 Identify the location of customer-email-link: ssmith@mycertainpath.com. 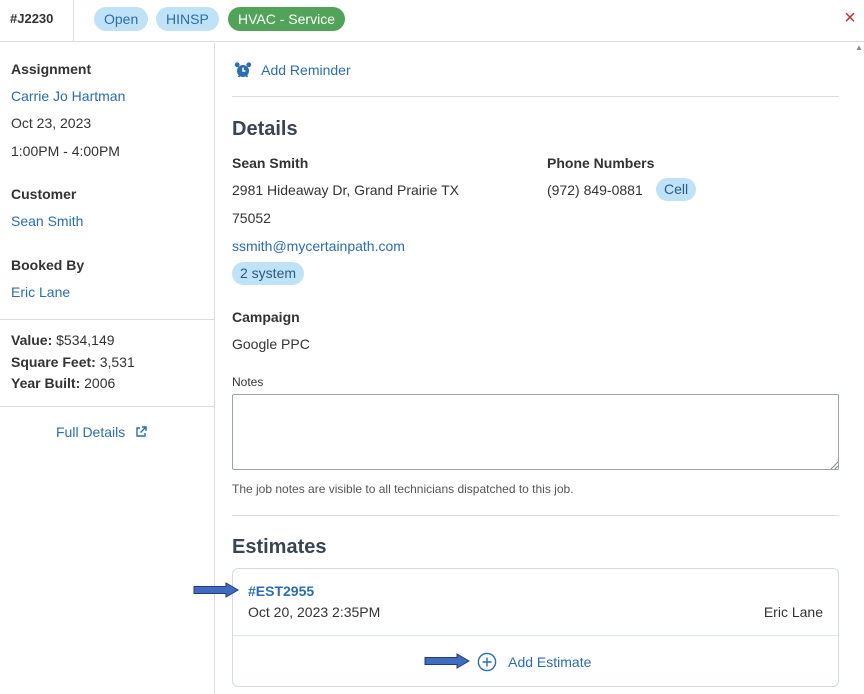
(318, 246).